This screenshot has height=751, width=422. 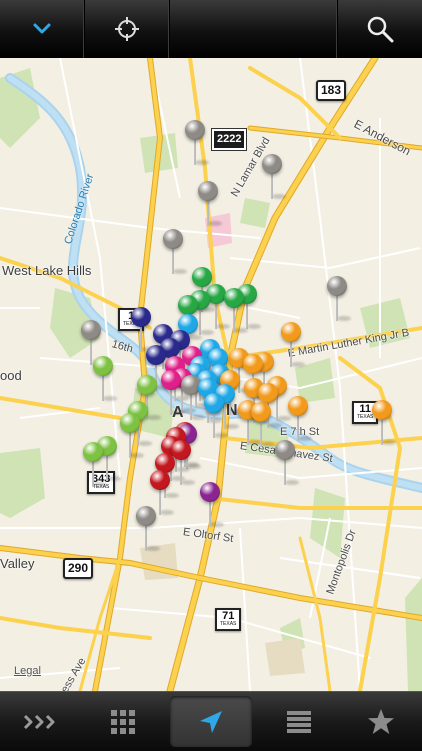 I want to click on tab-map, so click(x=211, y=721).